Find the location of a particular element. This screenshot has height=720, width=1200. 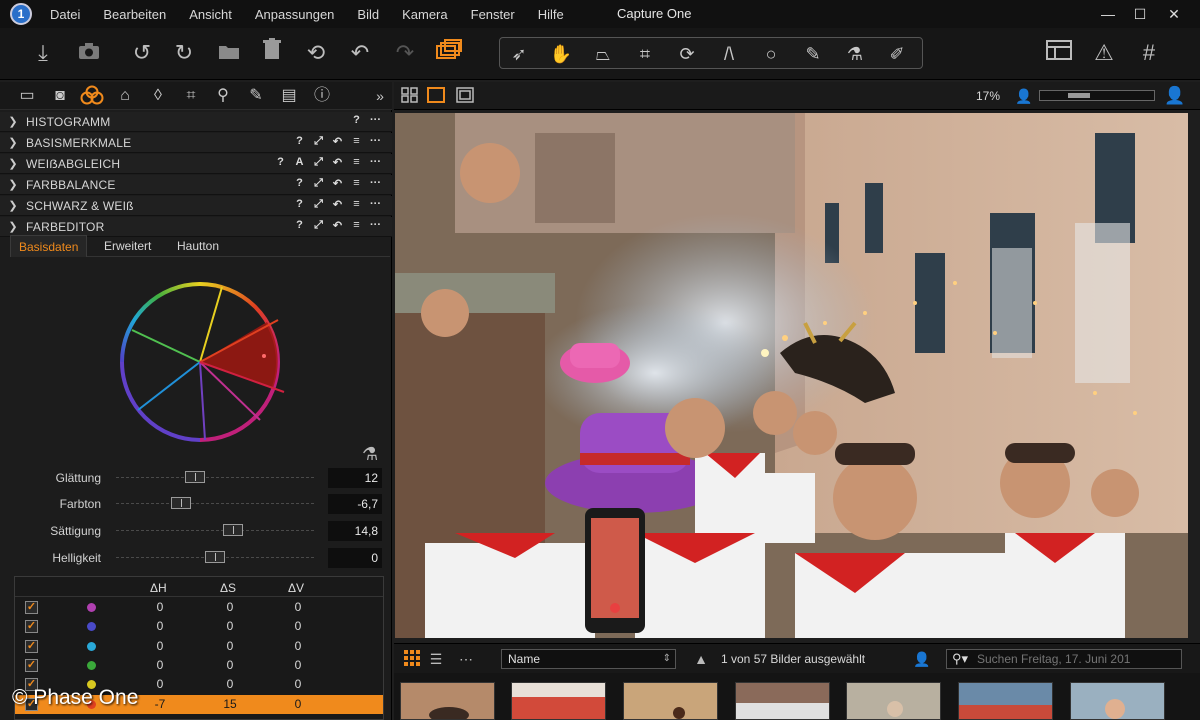

section-basismerkmale: ❯ BASISMERKMALE ? ⤢ ↶ ≡ ··· is located at coordinates (196, 143).